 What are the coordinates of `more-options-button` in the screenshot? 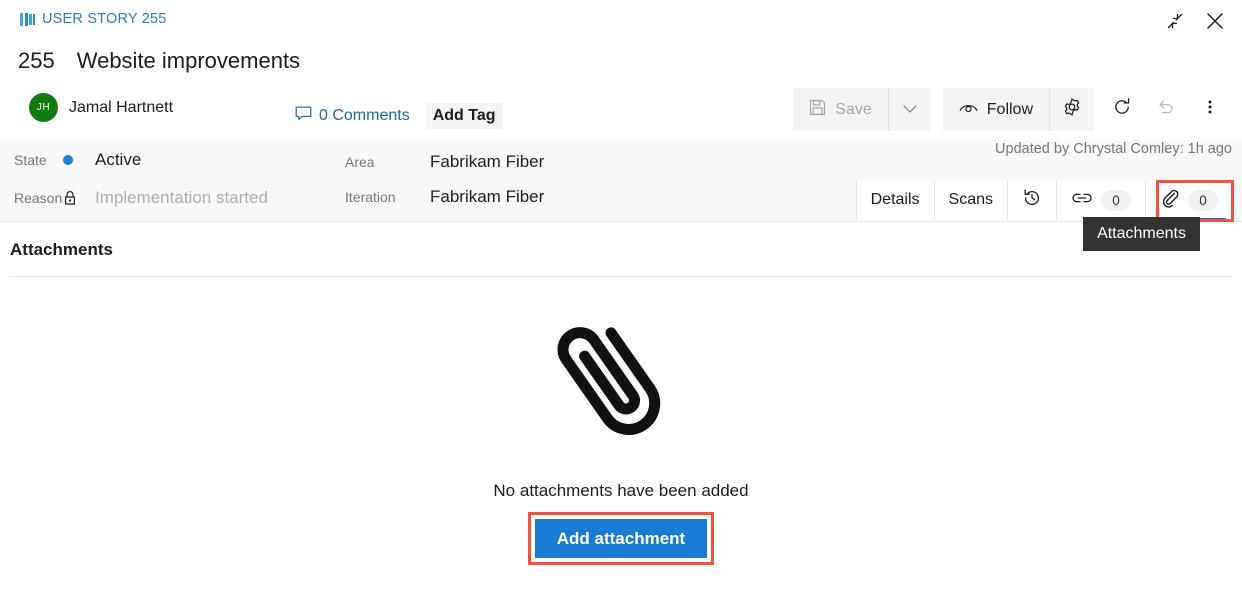 It's located at (1210, 109).